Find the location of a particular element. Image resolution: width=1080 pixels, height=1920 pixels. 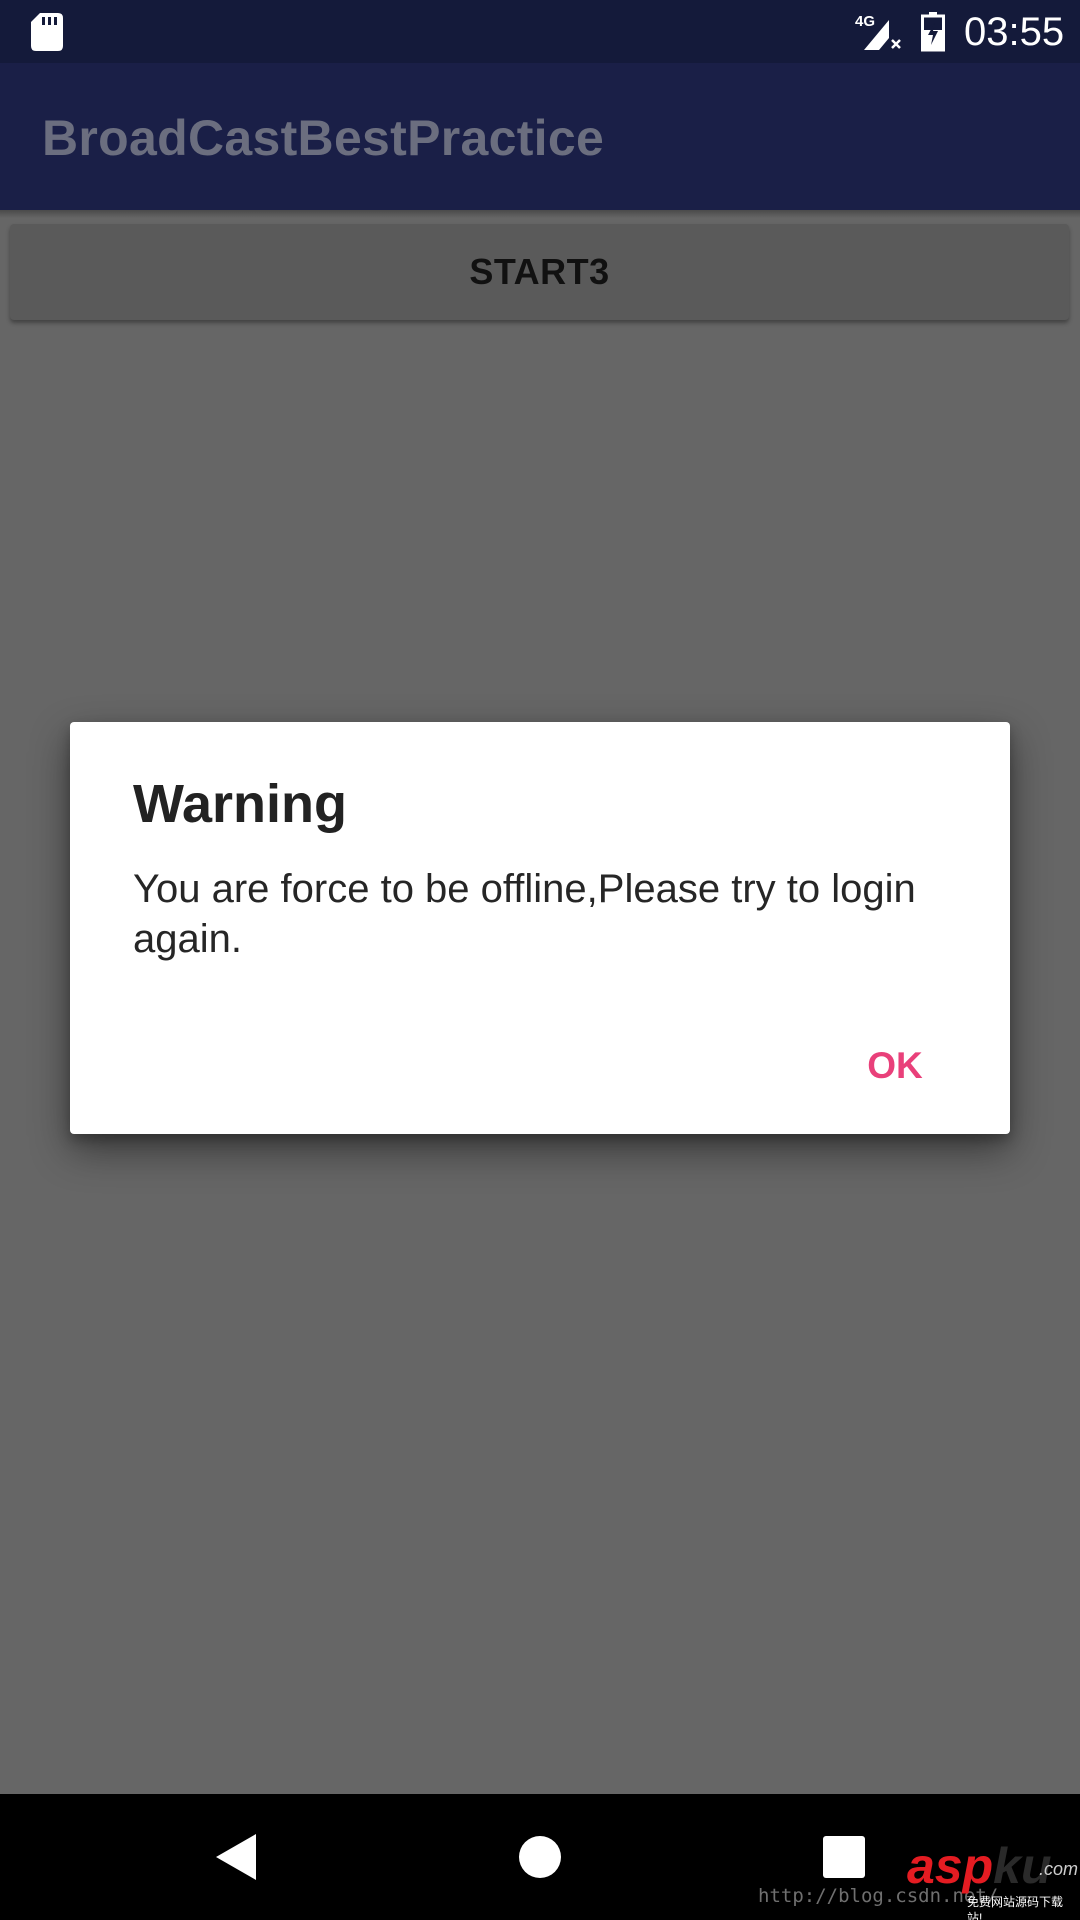

dialog-ok-button: OK is located at coordinates (895, 1066).